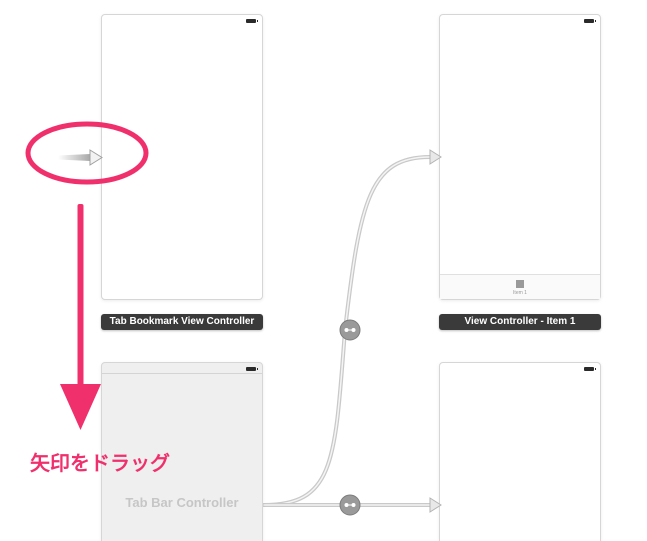  I want to click on highlight-ellipse, so click(87, 153).